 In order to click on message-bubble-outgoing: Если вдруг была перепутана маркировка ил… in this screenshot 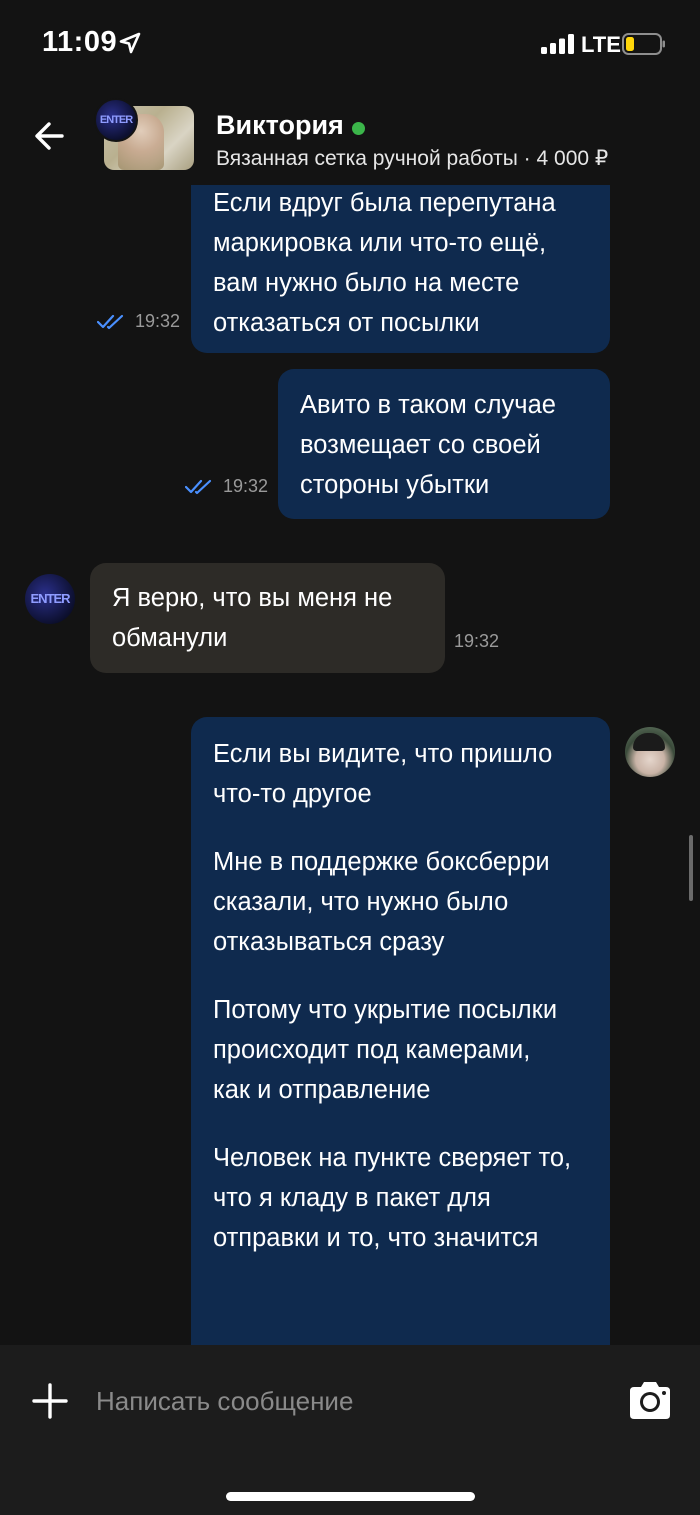, I will do `click(400, 269)`.